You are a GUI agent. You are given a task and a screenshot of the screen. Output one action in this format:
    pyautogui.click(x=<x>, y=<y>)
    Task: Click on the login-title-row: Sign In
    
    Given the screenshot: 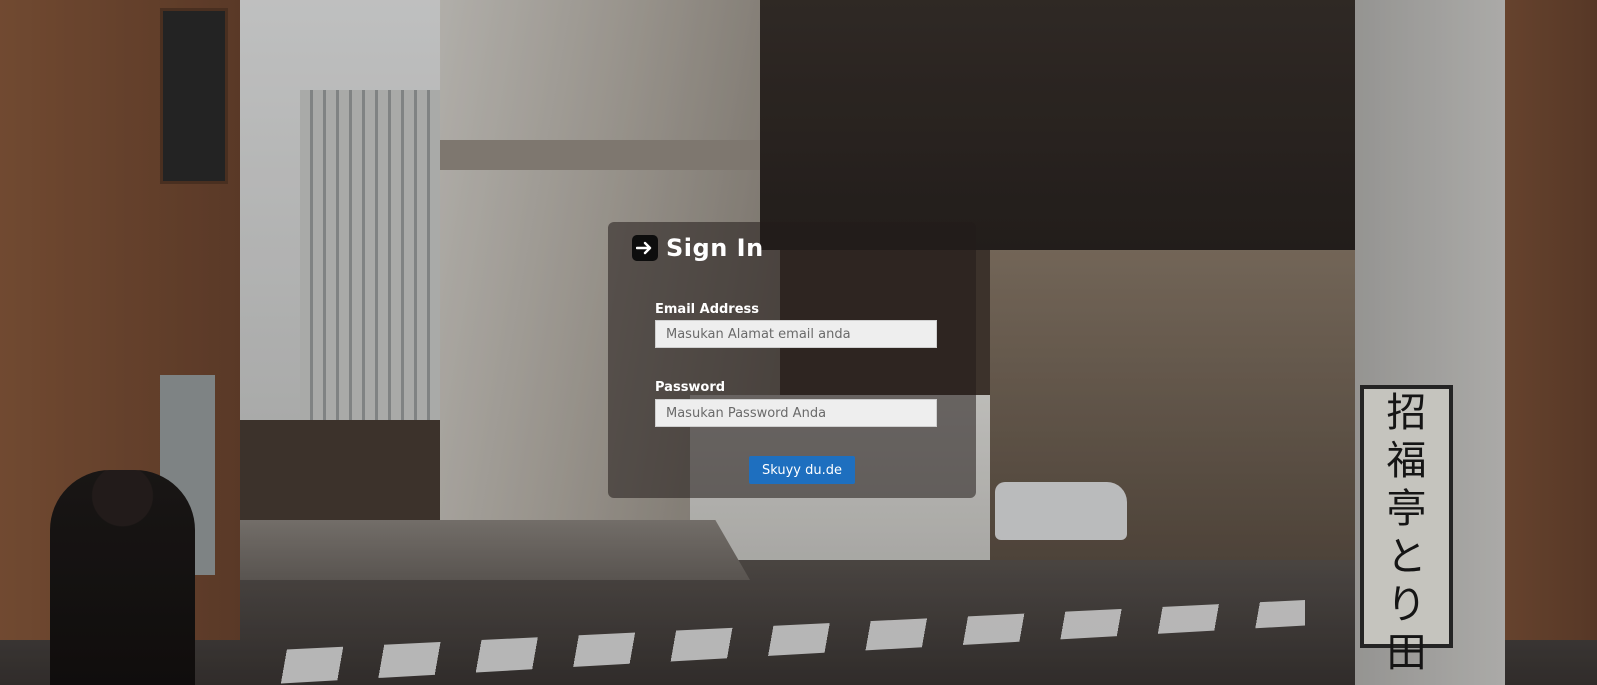 What is the action you would take?
    pyautogui.click(x=698, y=248)
    